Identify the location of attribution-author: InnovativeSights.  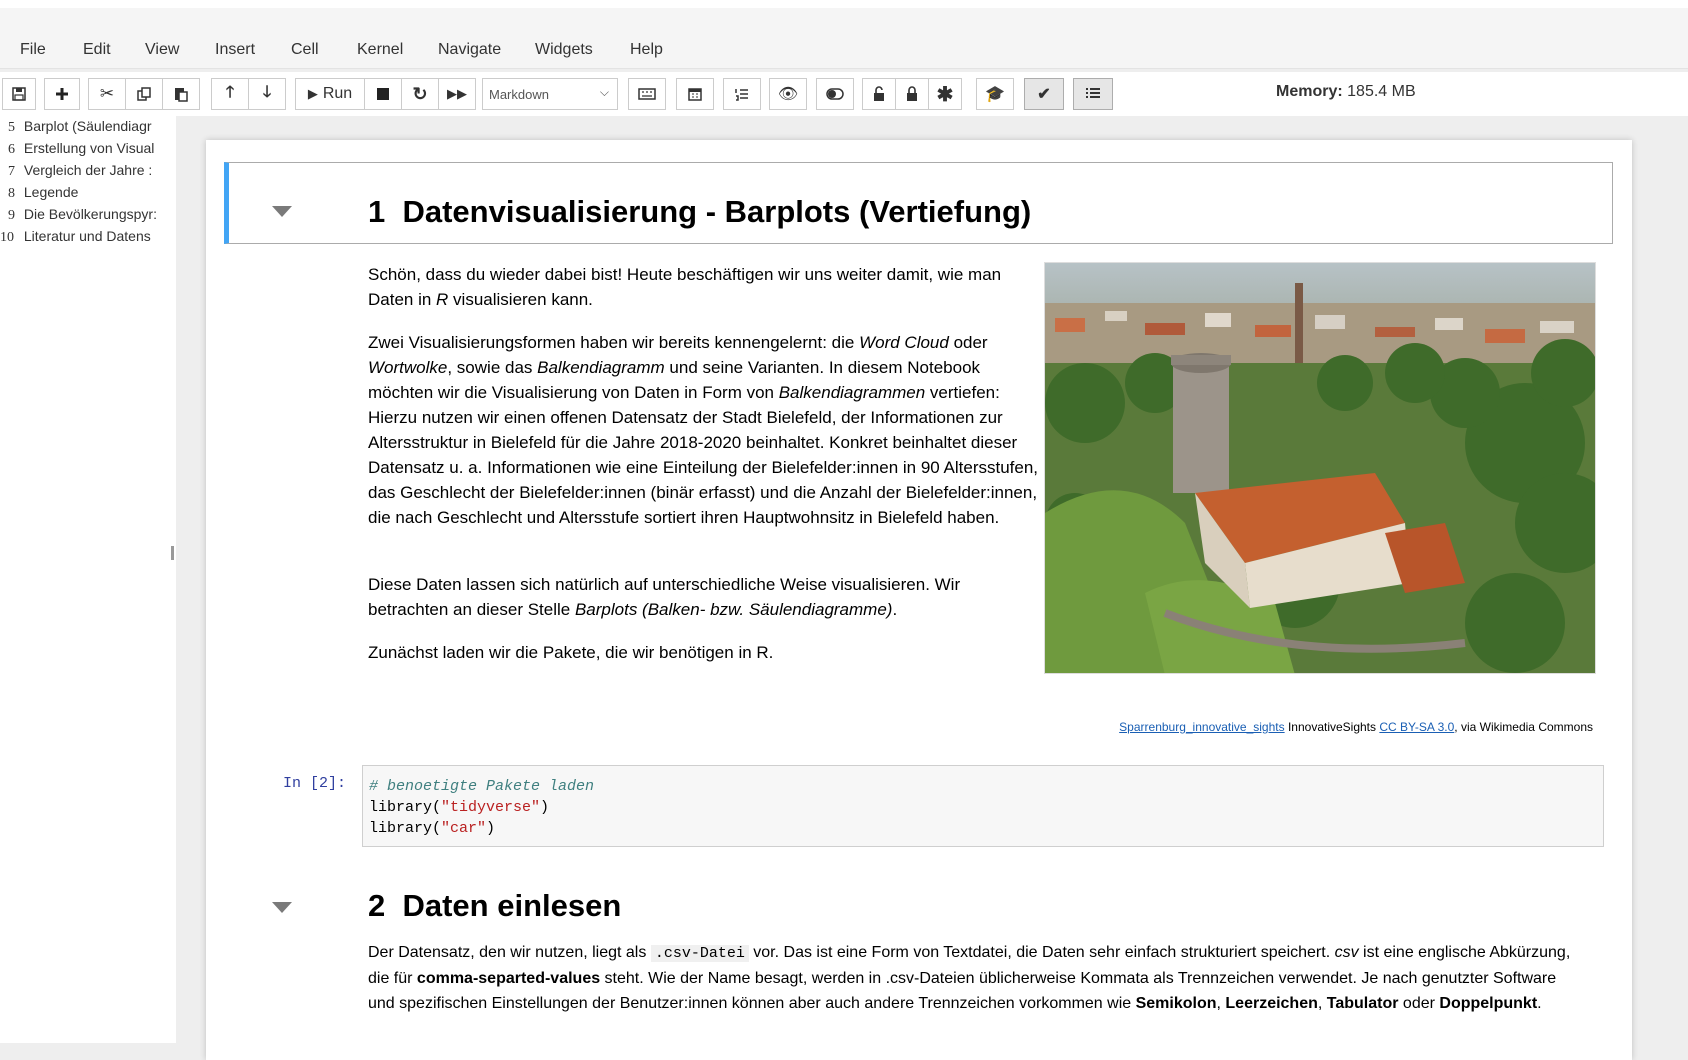
(1332, 727).